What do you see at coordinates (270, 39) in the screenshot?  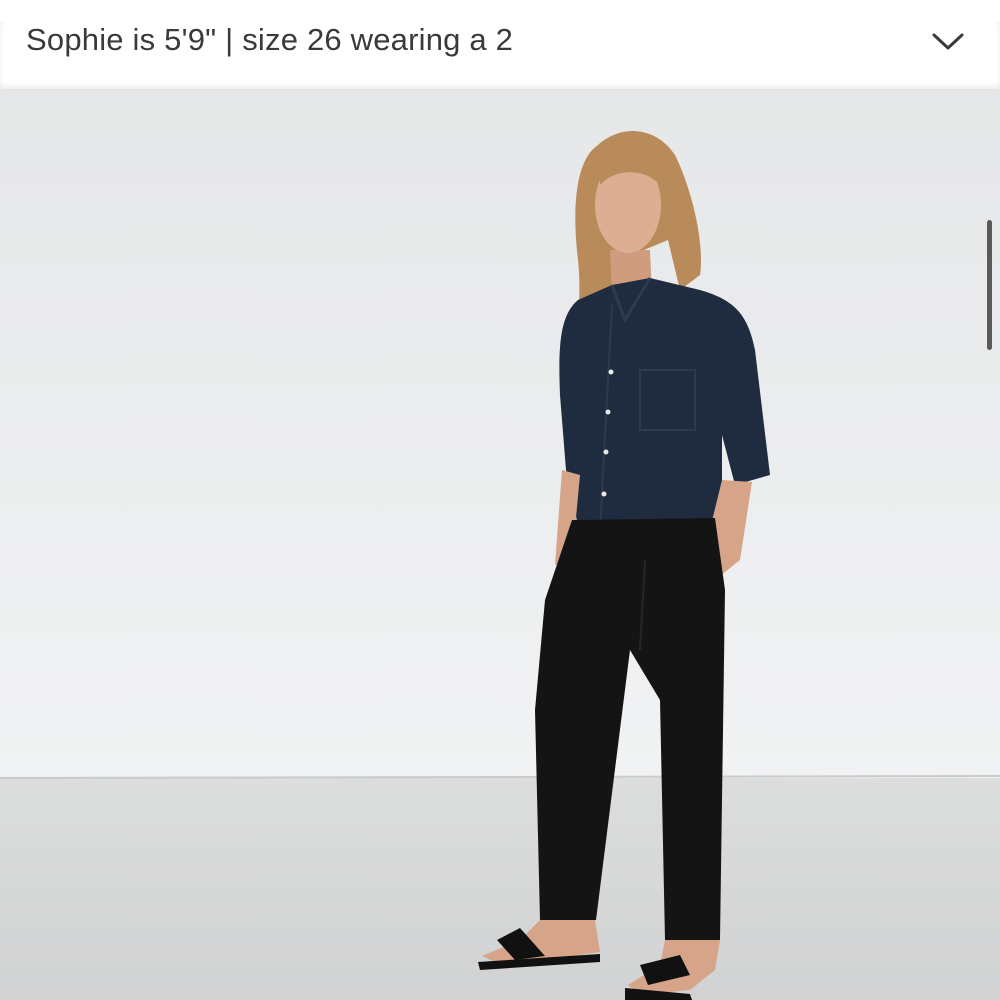 I see `model-info-text: Sophie is 5'9" | size 26 wearing a 2` at bounding box center [270, 39].